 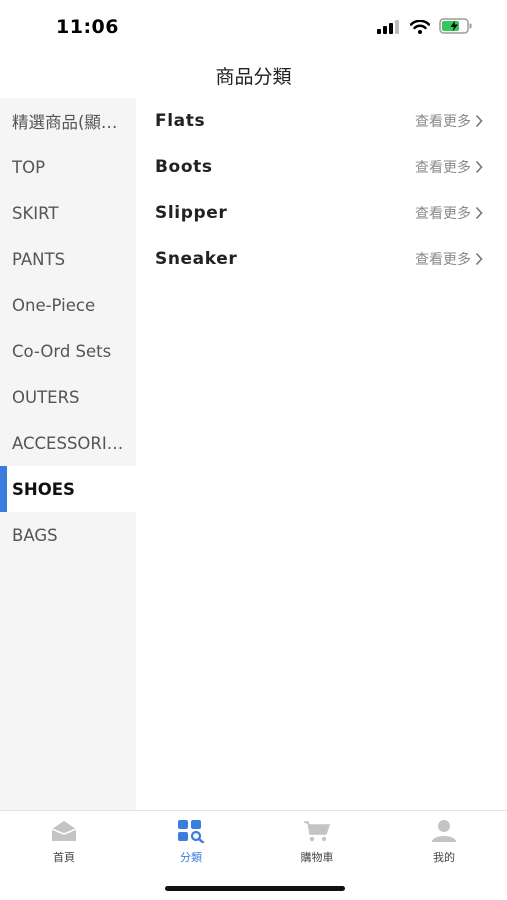 What do you see at coordinates (191, 857) in the screenshot?
I see `tab-label: 分類` at bounding box center [191, 857].